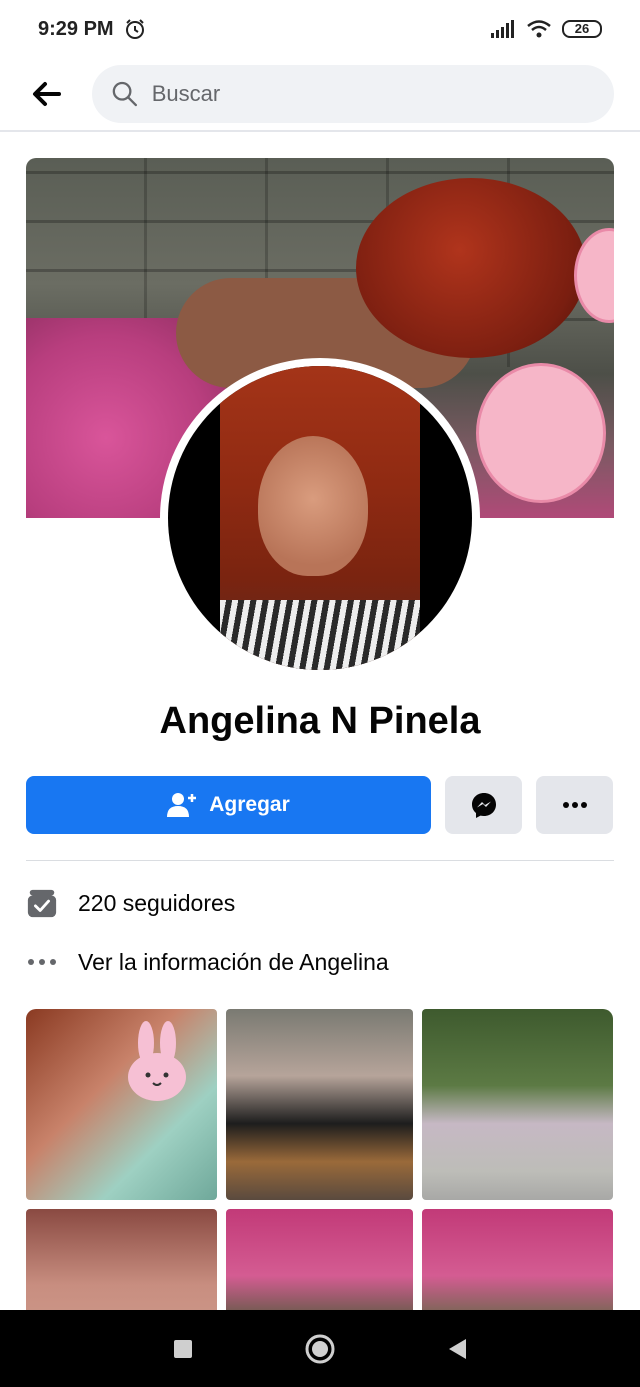 This screenshot has width=640, height=1387. What do you see at coordinates (320, 635) in the screenshot?
I see `avatar-clothing` at bounding box center [320, 635].